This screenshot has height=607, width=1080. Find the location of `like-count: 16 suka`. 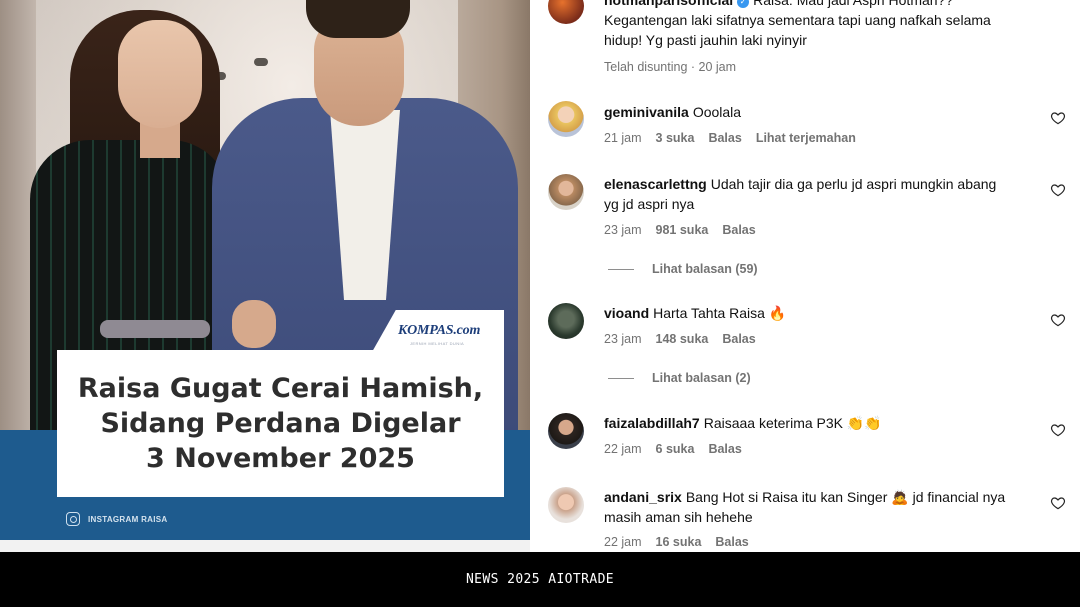

like-count: 16 suka is located at coordinates (679, 542).